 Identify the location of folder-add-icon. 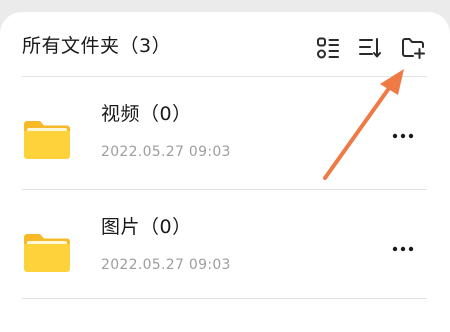
(413, 48).